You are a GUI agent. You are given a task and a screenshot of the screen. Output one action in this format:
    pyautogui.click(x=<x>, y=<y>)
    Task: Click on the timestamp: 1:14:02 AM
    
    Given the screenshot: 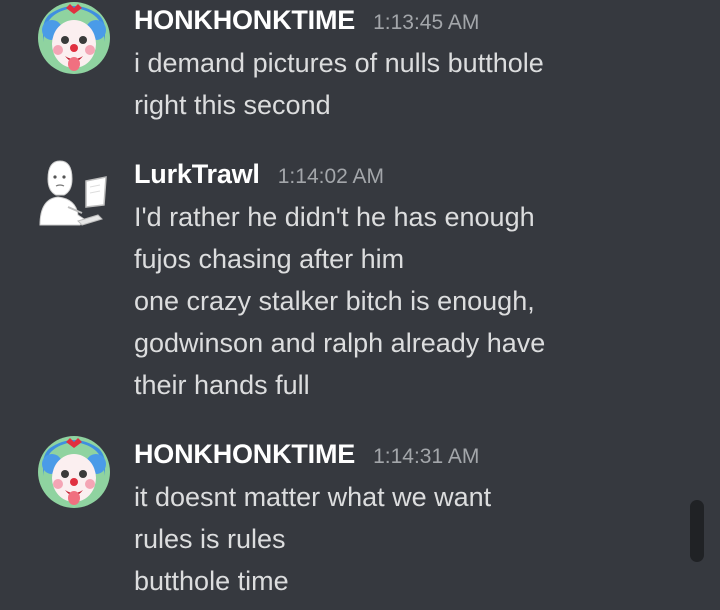 What is the action you would take?
    pyautogui.click(x=330, y=176)
    